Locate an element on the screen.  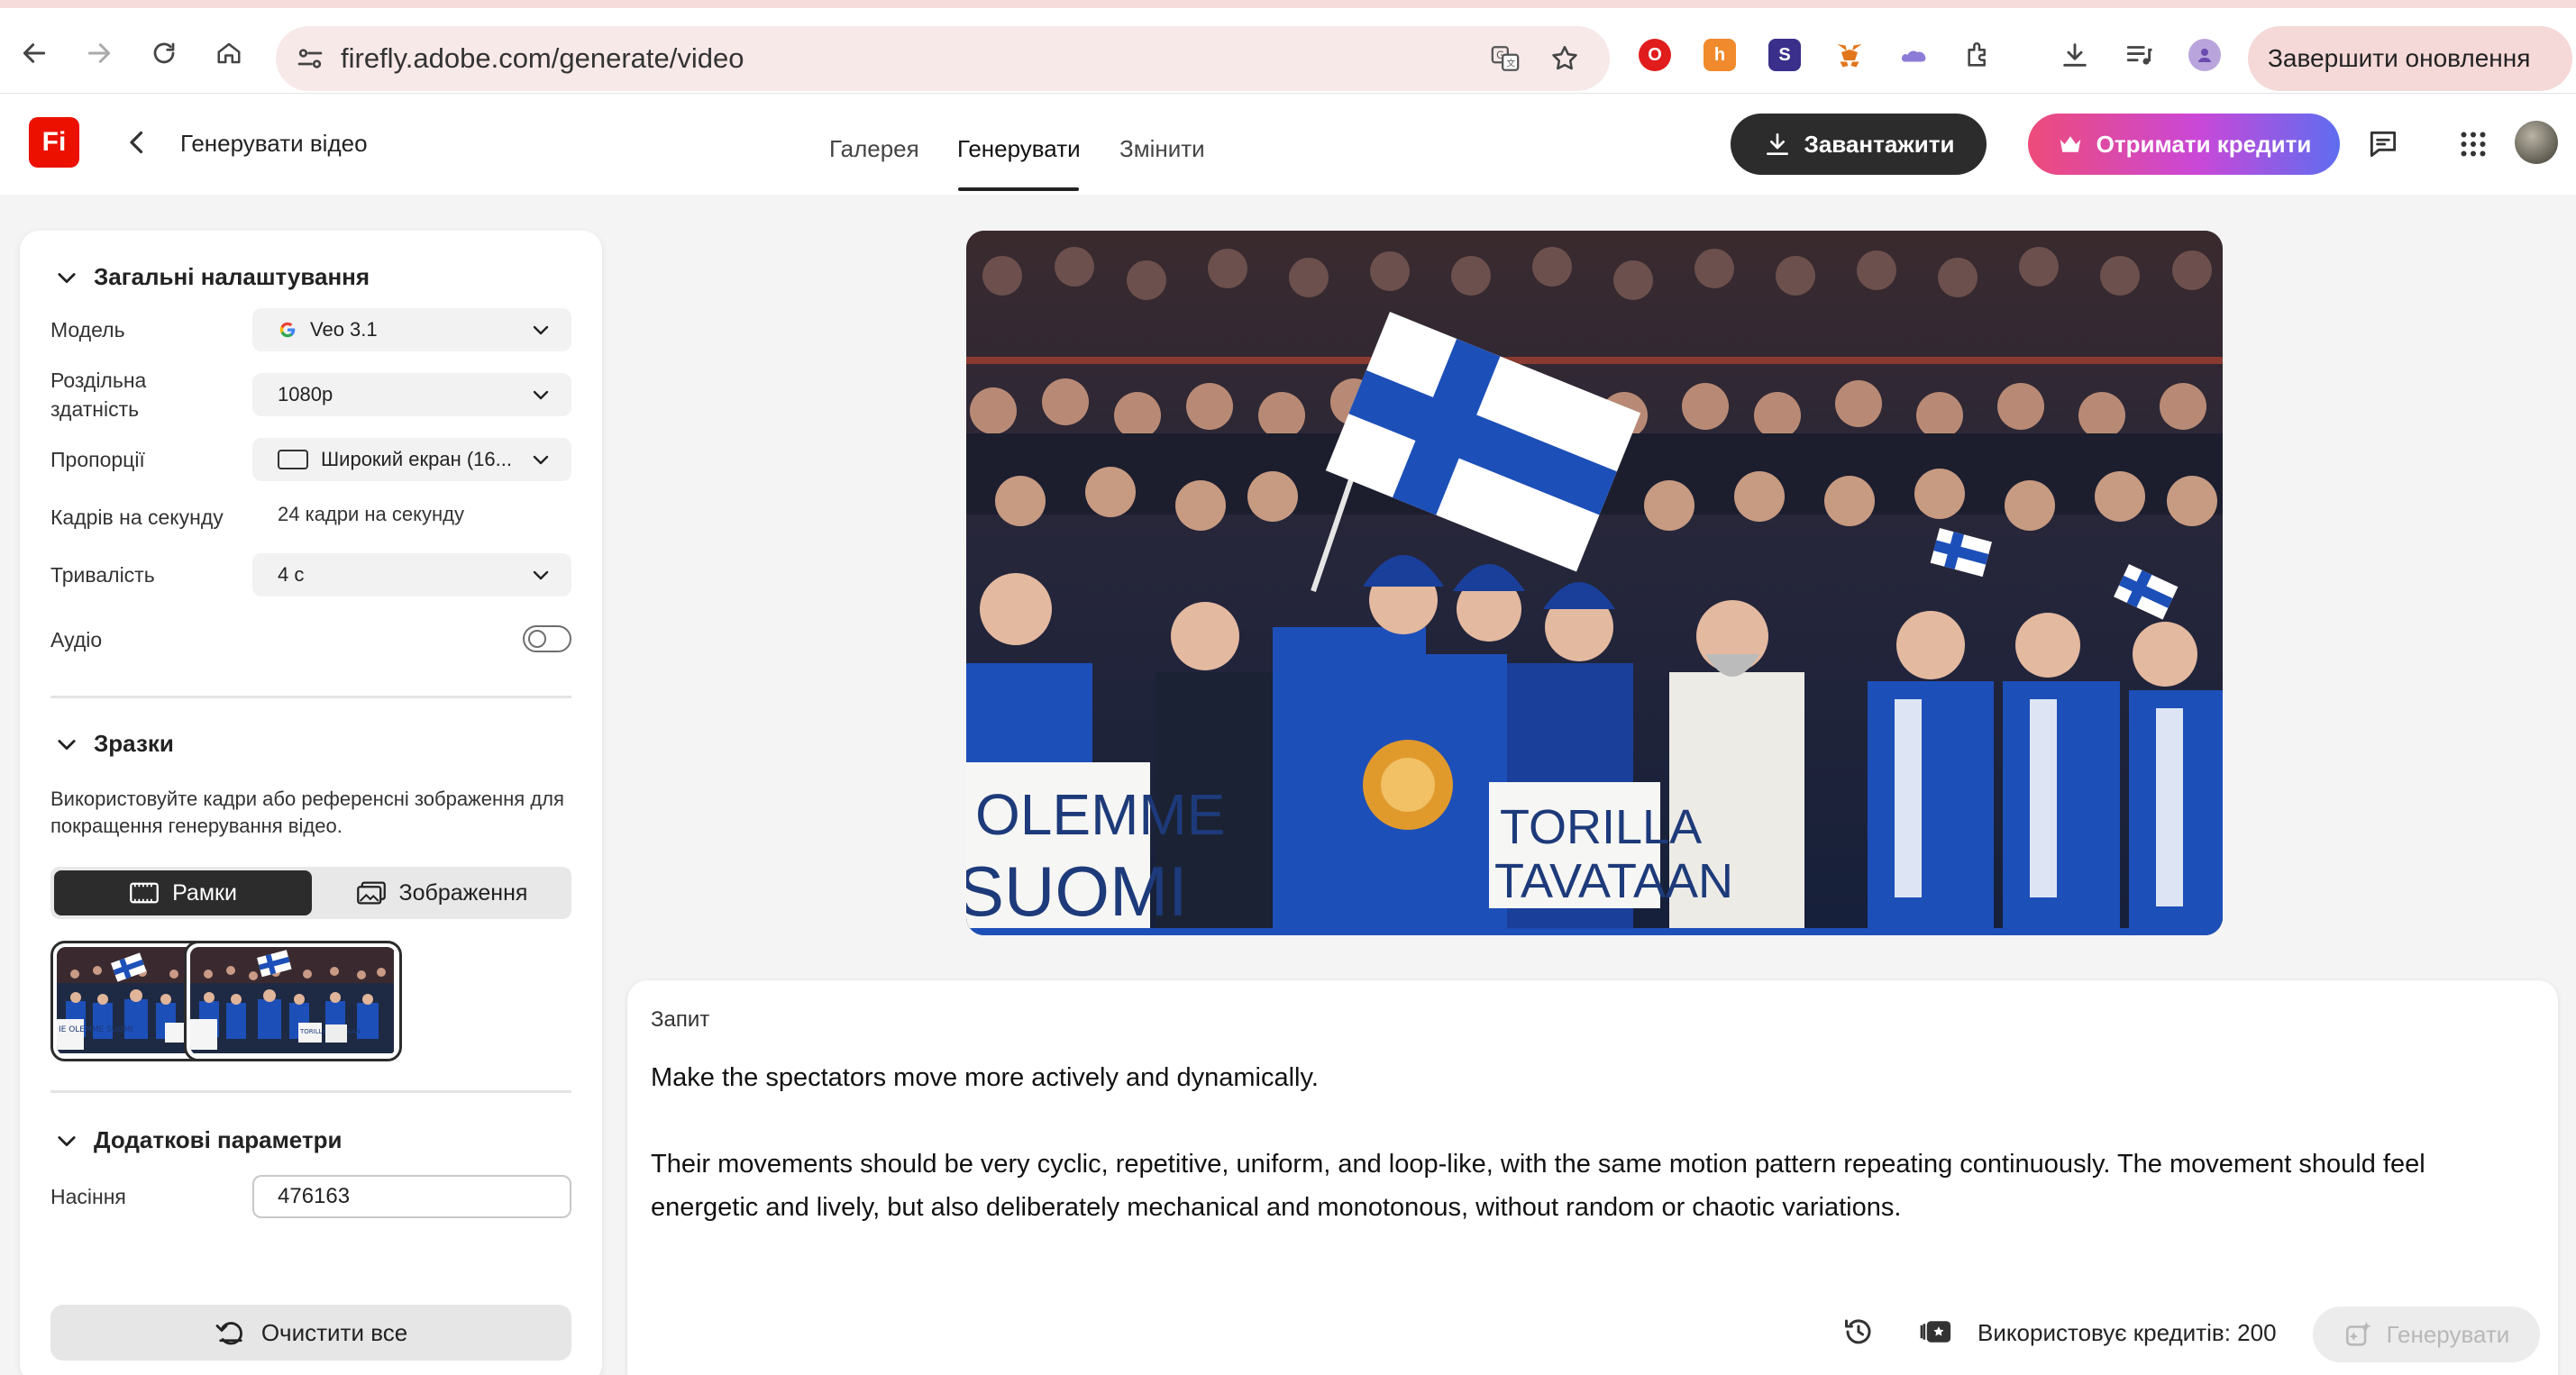
audio-toggle is located at coordinates (547, 638).